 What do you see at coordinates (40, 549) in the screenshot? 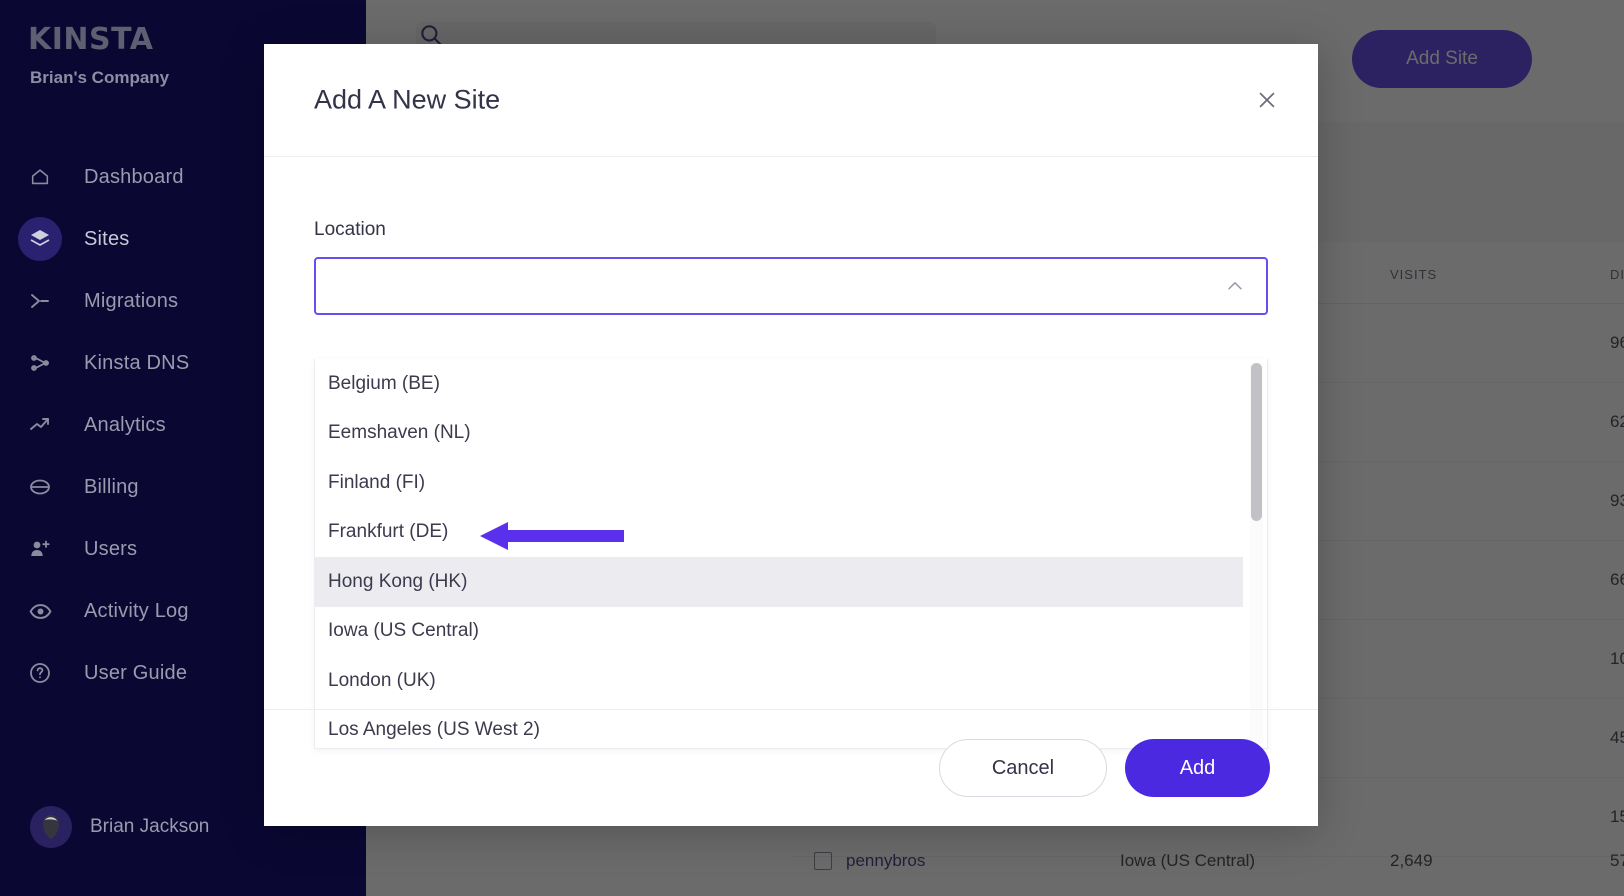
I see `user-plus-icon` at bounding box center [40, 549].